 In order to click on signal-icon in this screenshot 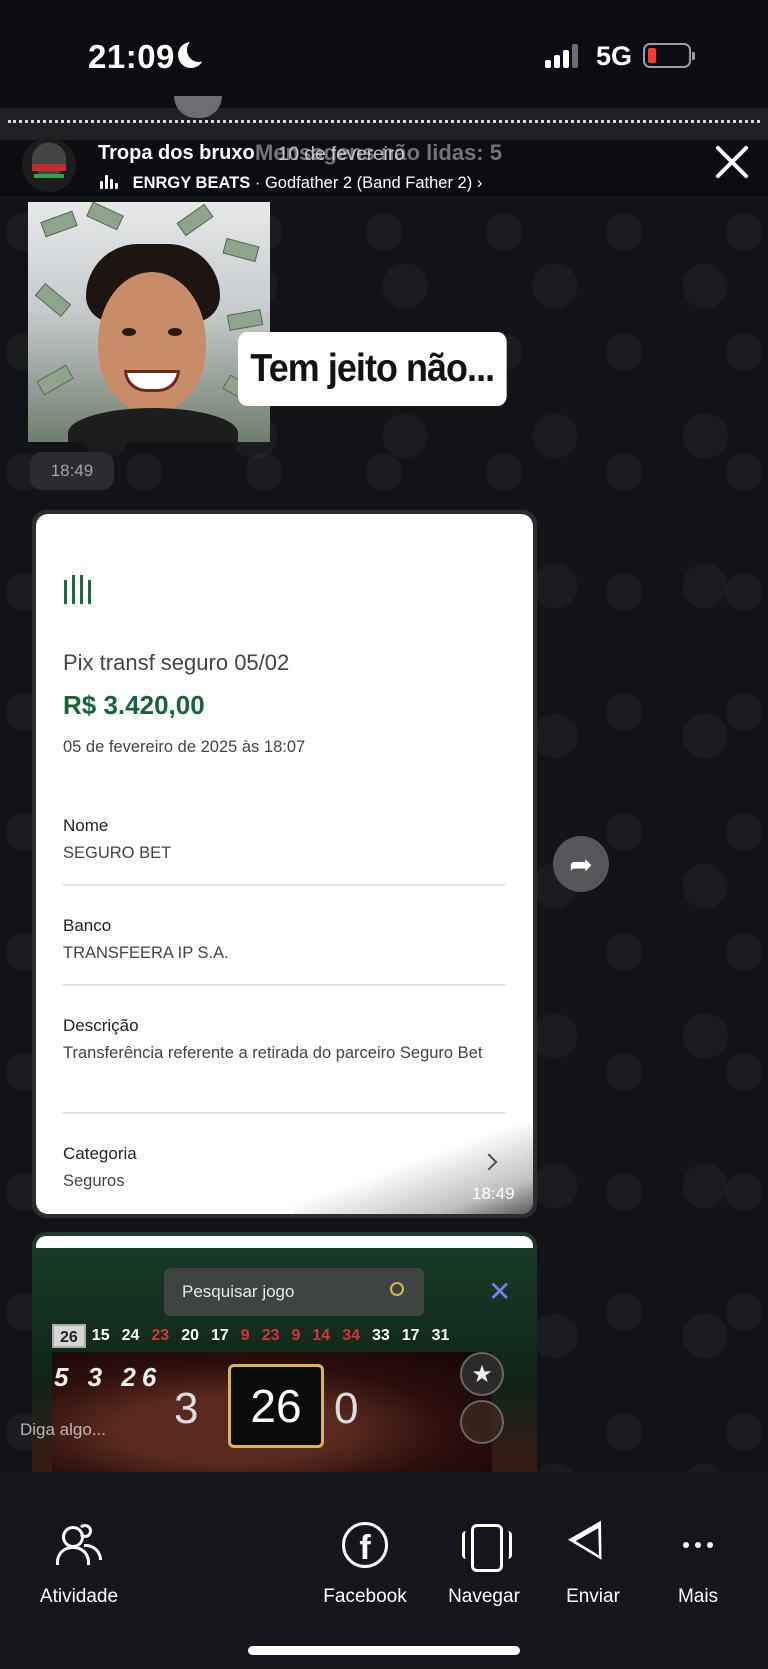, I will do `click(563, 56)`.